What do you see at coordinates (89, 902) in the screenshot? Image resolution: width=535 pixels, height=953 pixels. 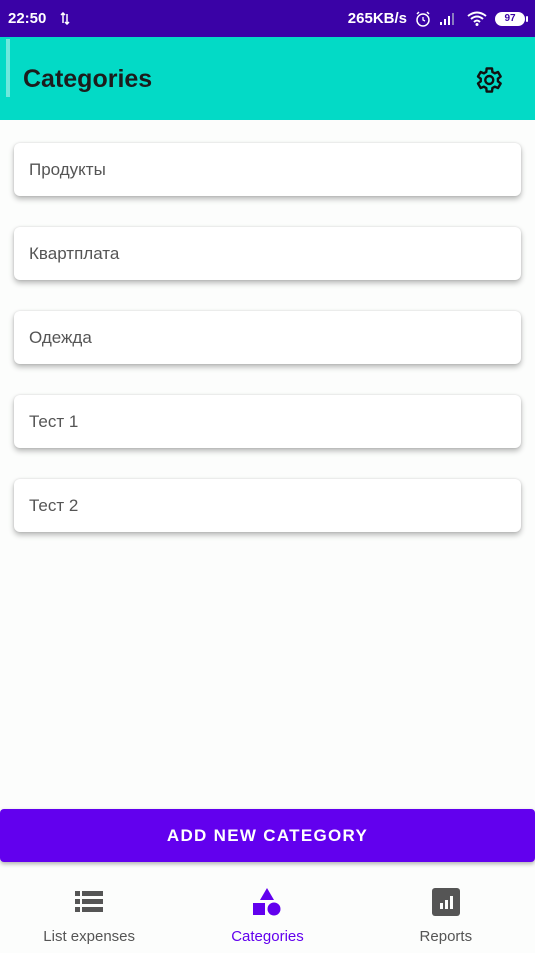 I see `list-icon` at bounding box center [89, 902].